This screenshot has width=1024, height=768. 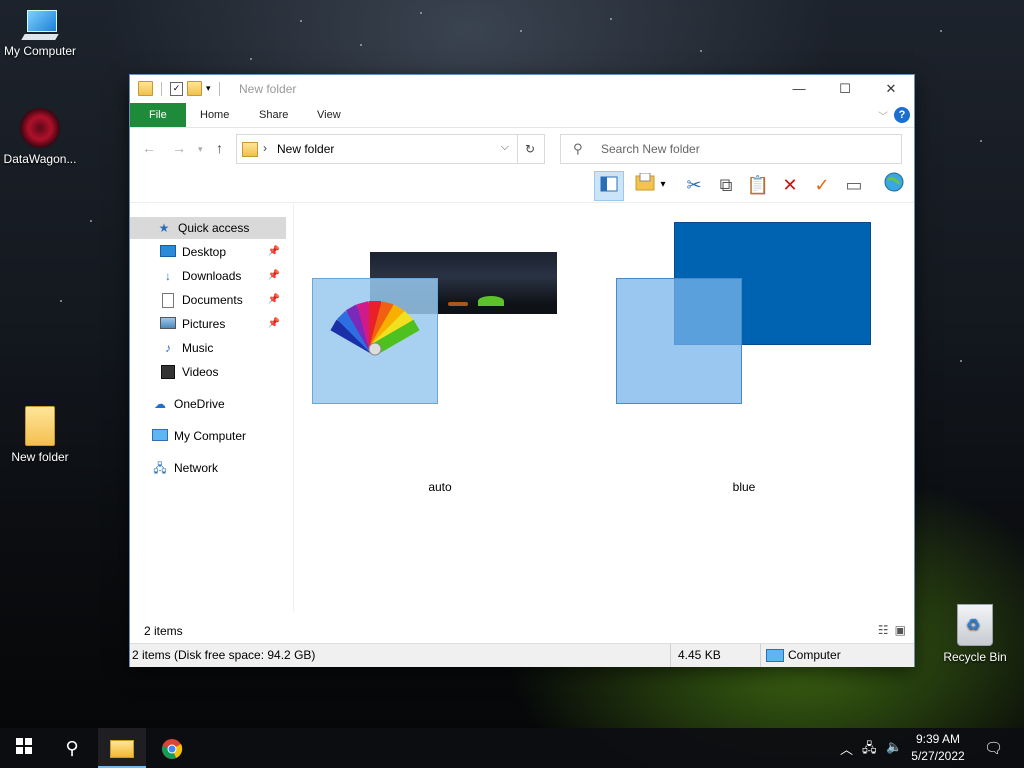 What do you see at coordinates (377, 149) in the screenshot?
I see `address-bar: › New folder ⌵` at bounding box center [377, 149].